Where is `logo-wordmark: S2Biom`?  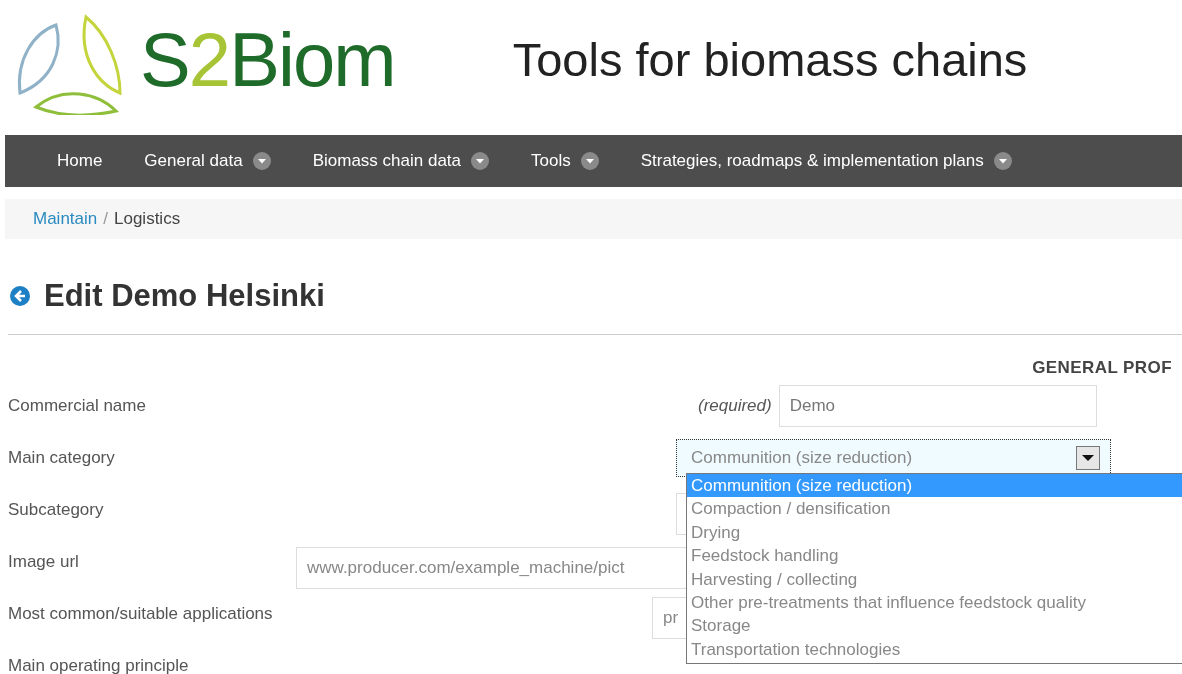 logo-wordmark: S2Biom is located at coordinates (267, 60).